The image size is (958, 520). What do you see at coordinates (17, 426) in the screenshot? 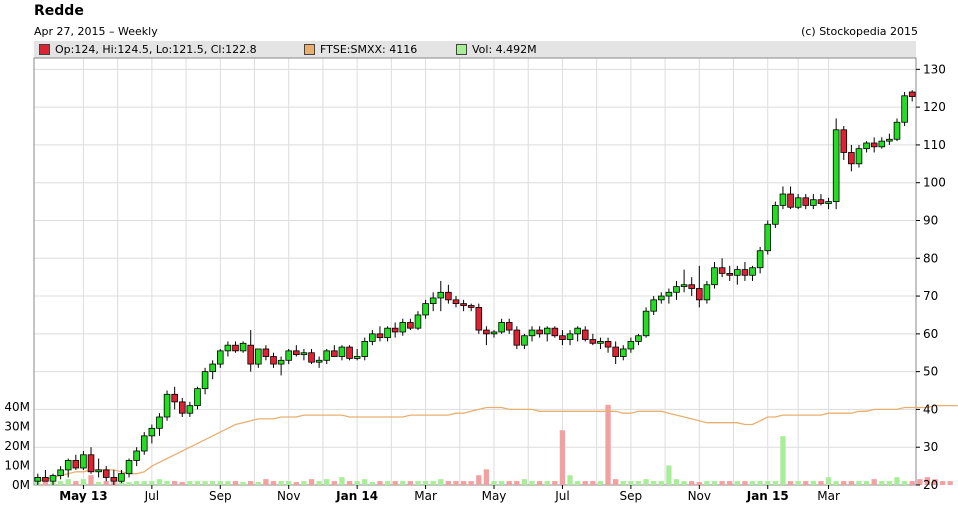
I see `volume-tick-label: 30M` at bounding box center [17, 426].